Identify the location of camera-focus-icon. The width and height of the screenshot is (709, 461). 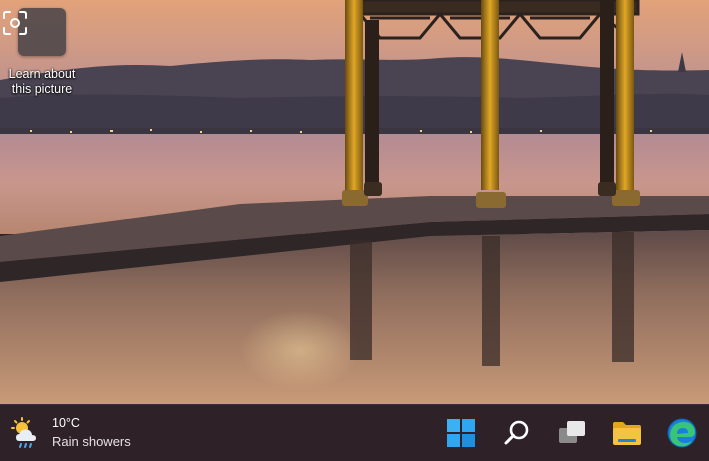
(34, 32).